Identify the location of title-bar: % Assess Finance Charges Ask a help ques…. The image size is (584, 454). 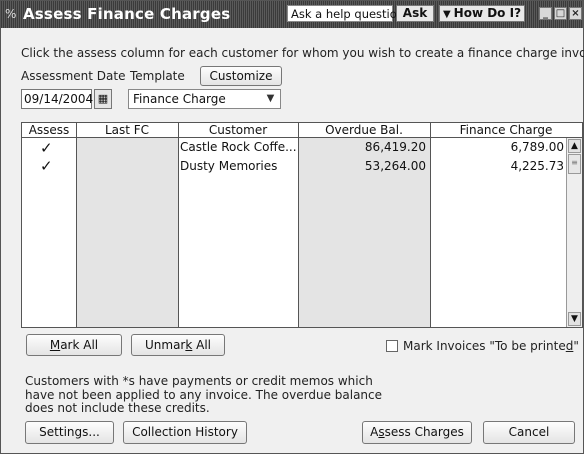
(292, 14).